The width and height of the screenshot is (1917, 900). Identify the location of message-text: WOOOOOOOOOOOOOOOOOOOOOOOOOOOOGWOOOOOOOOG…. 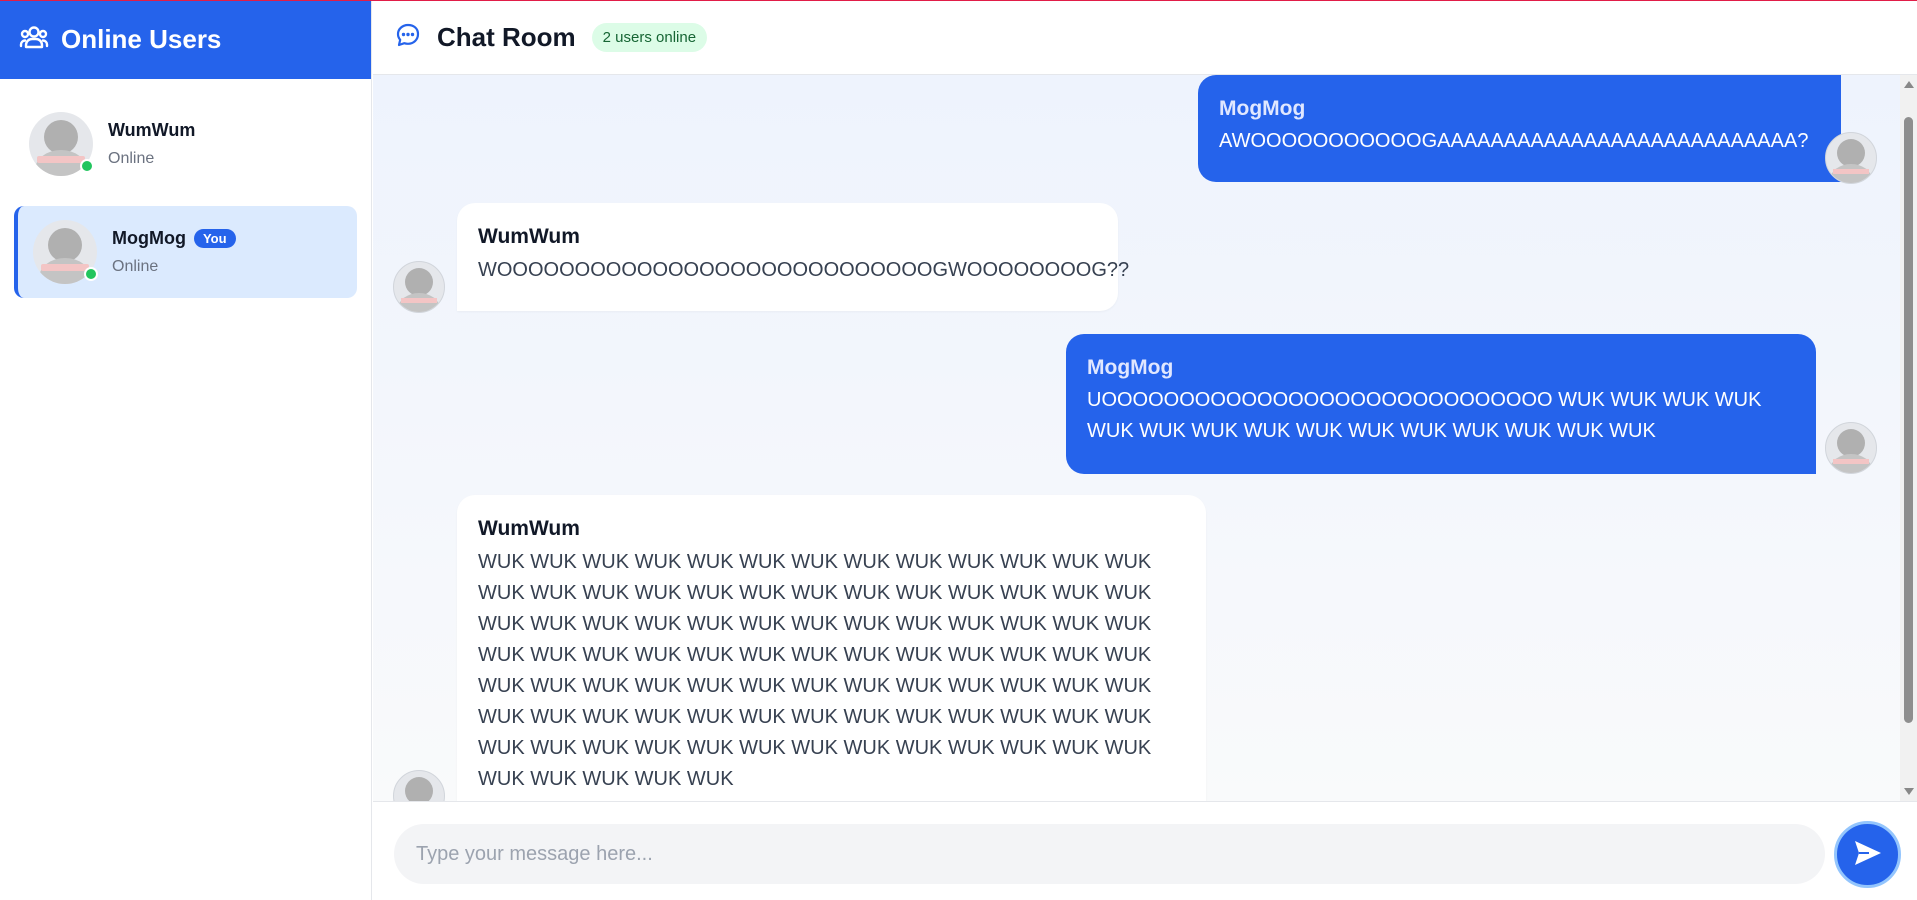
(804, 270).